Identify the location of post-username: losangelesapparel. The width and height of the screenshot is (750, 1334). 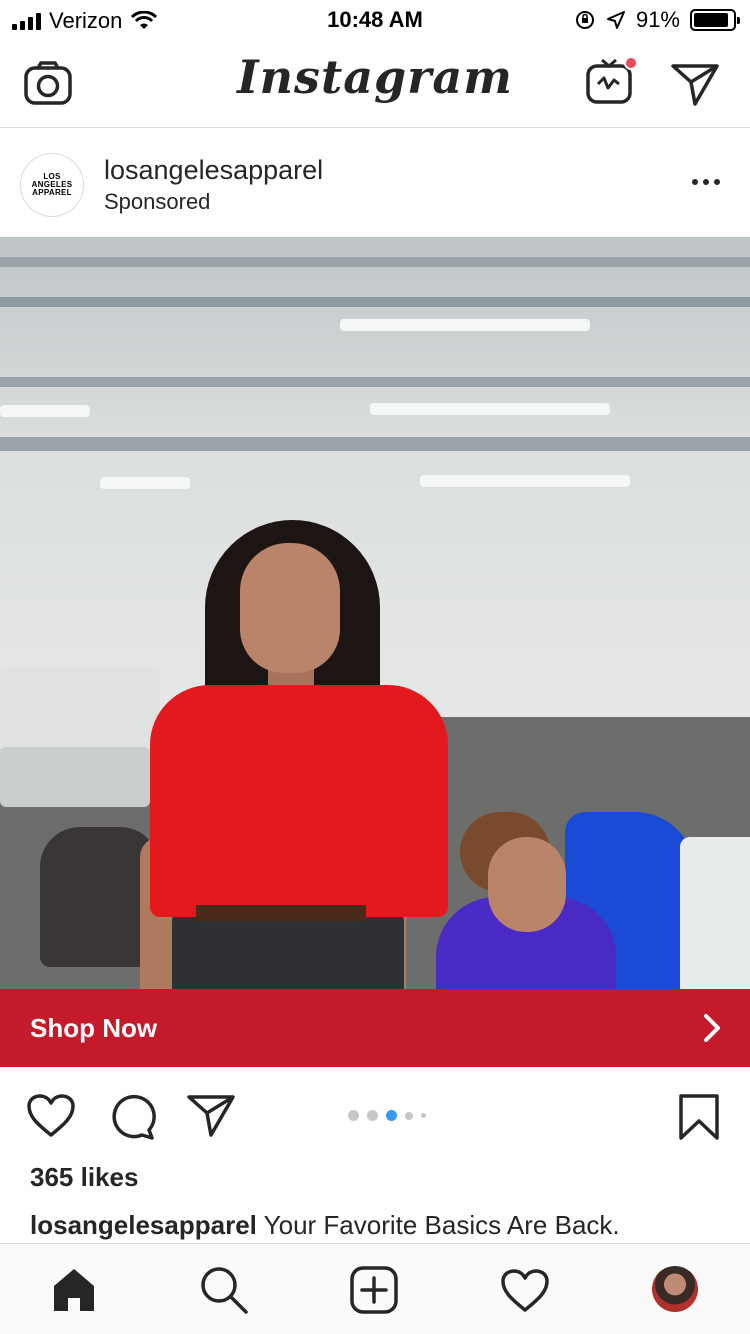
(213, 170).